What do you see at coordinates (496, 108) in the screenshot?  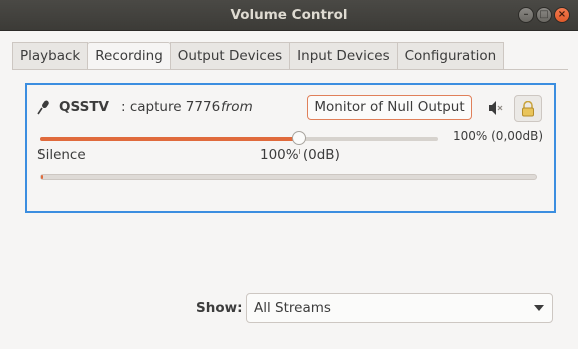 I see `speaker-mute-icon` at bounding box center [496, 108].